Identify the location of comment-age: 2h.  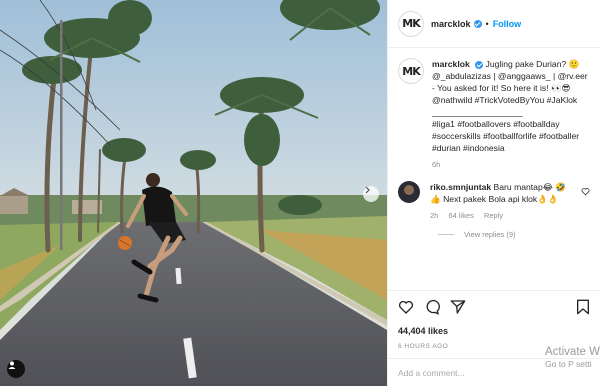
(434, 215).